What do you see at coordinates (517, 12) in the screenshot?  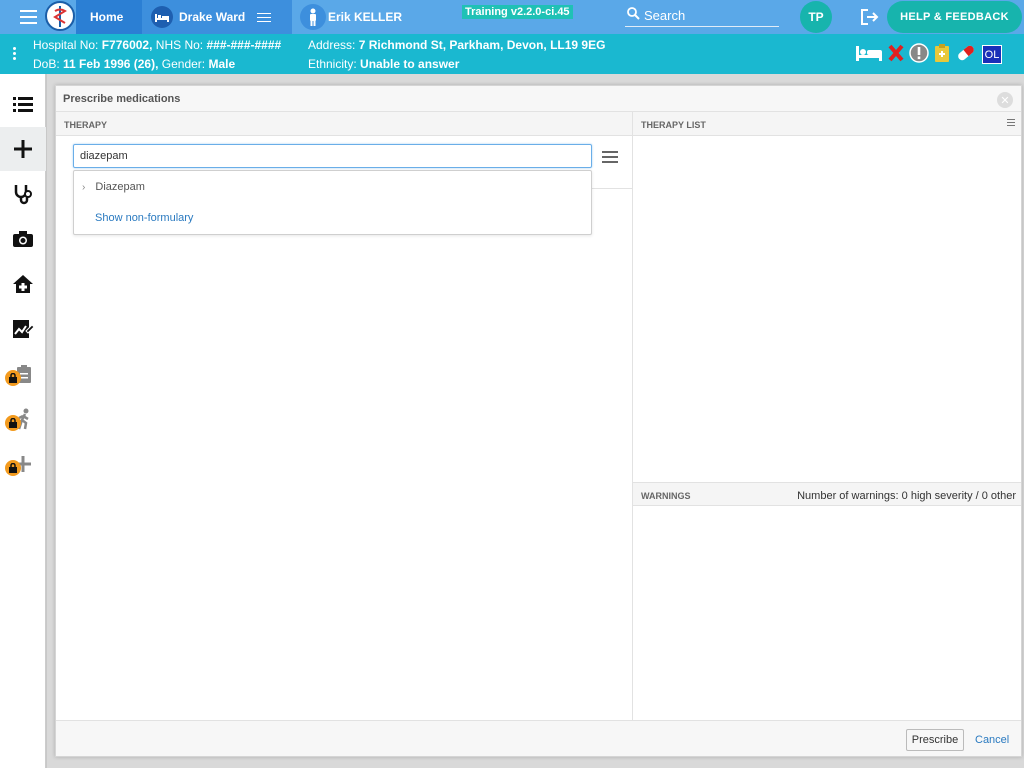 I see `version-badge: Training v2.2.0-ci.45` at bounding box center [517, 12].